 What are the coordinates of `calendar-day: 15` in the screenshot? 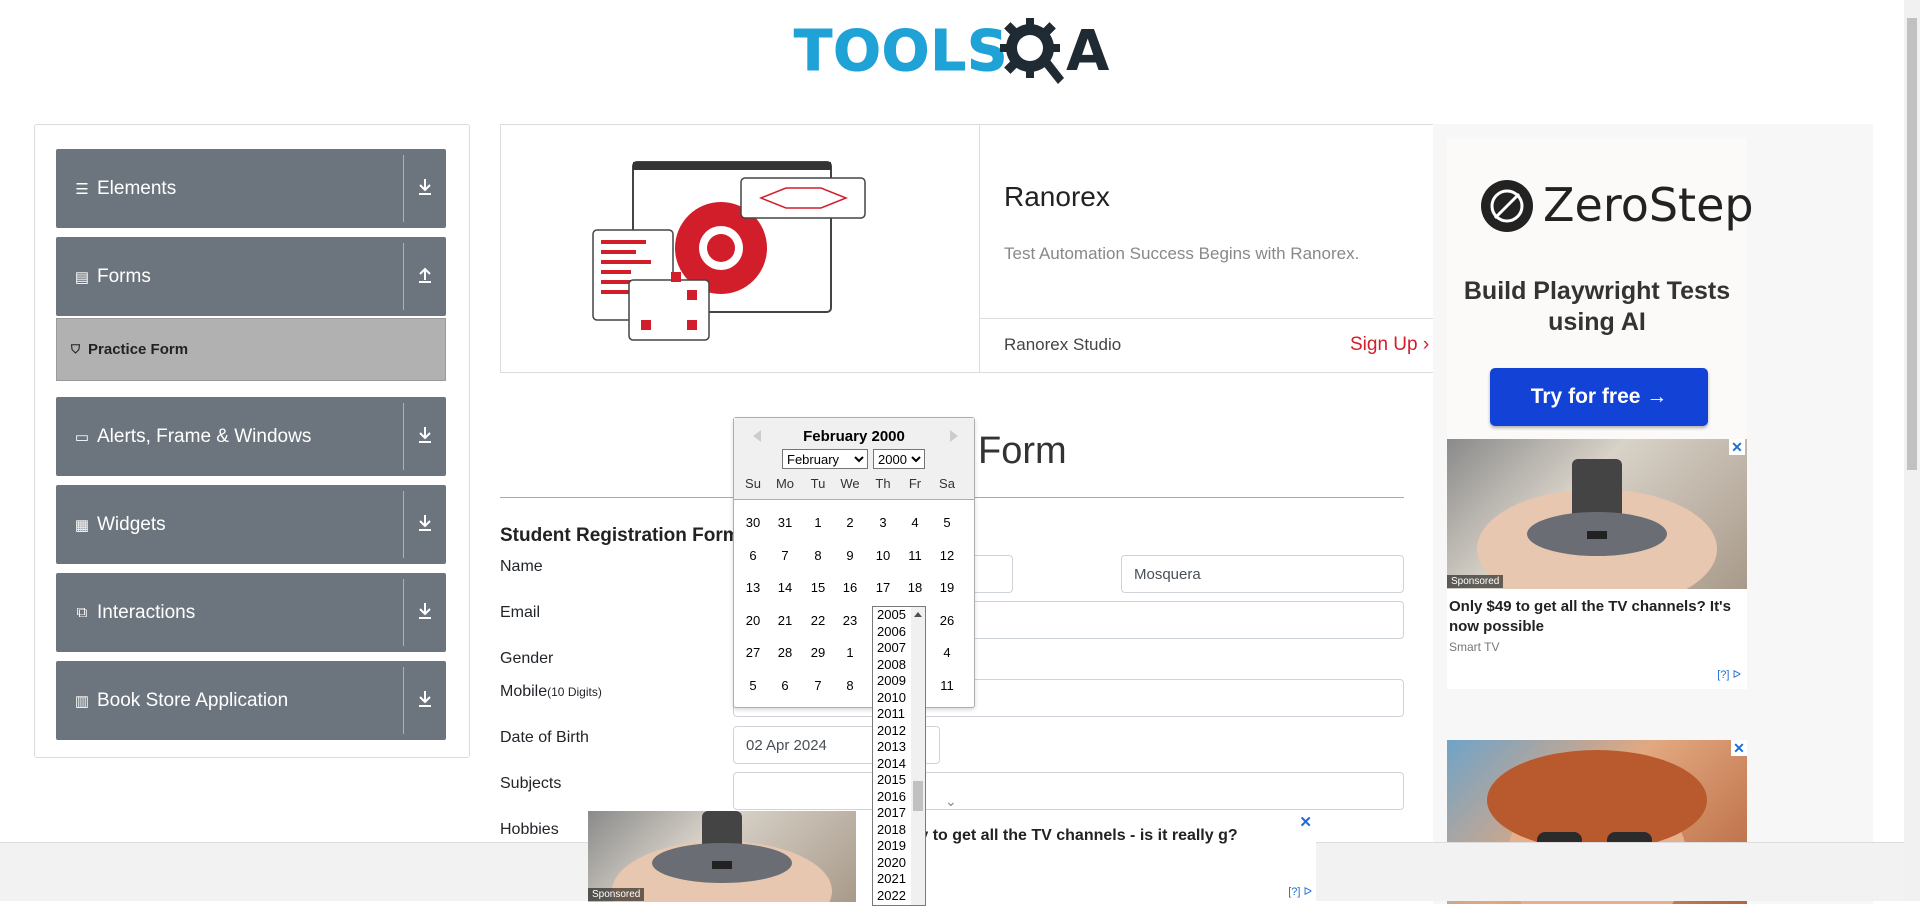 It's located at (818, 587).